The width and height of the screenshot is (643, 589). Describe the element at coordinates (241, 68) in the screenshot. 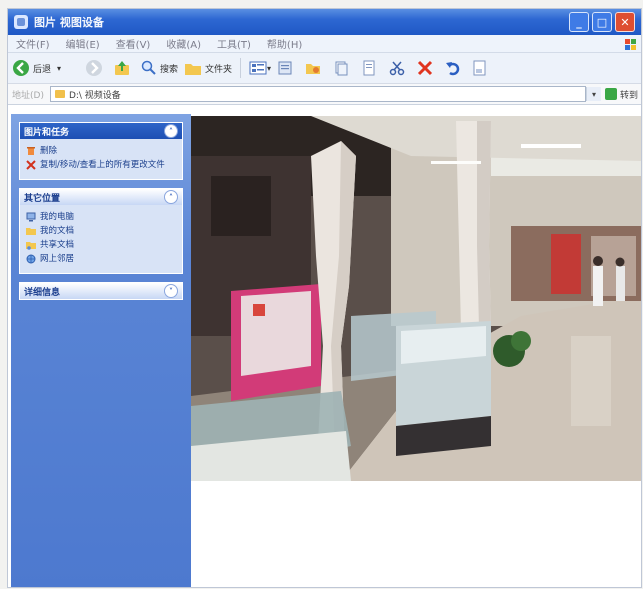

I see `toolbar-separator` at that location.